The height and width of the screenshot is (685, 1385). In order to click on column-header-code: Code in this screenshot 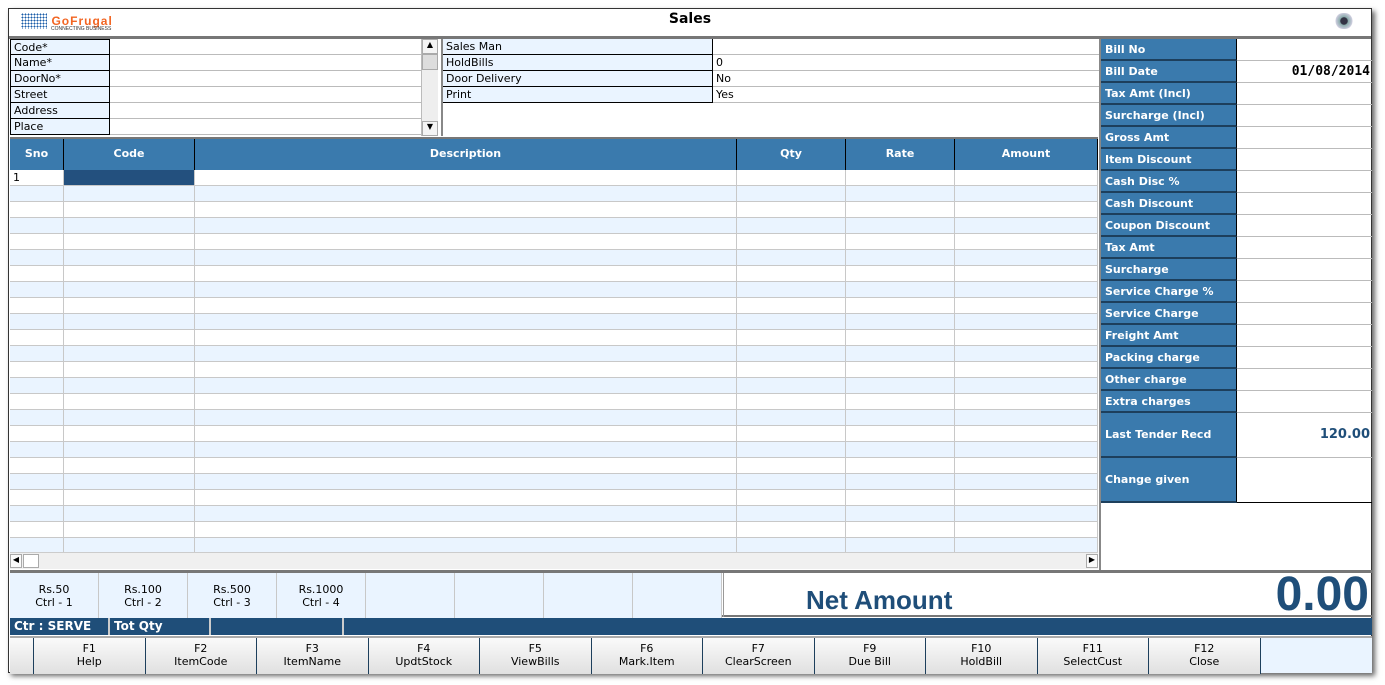, I will do `click(129, 154)`.